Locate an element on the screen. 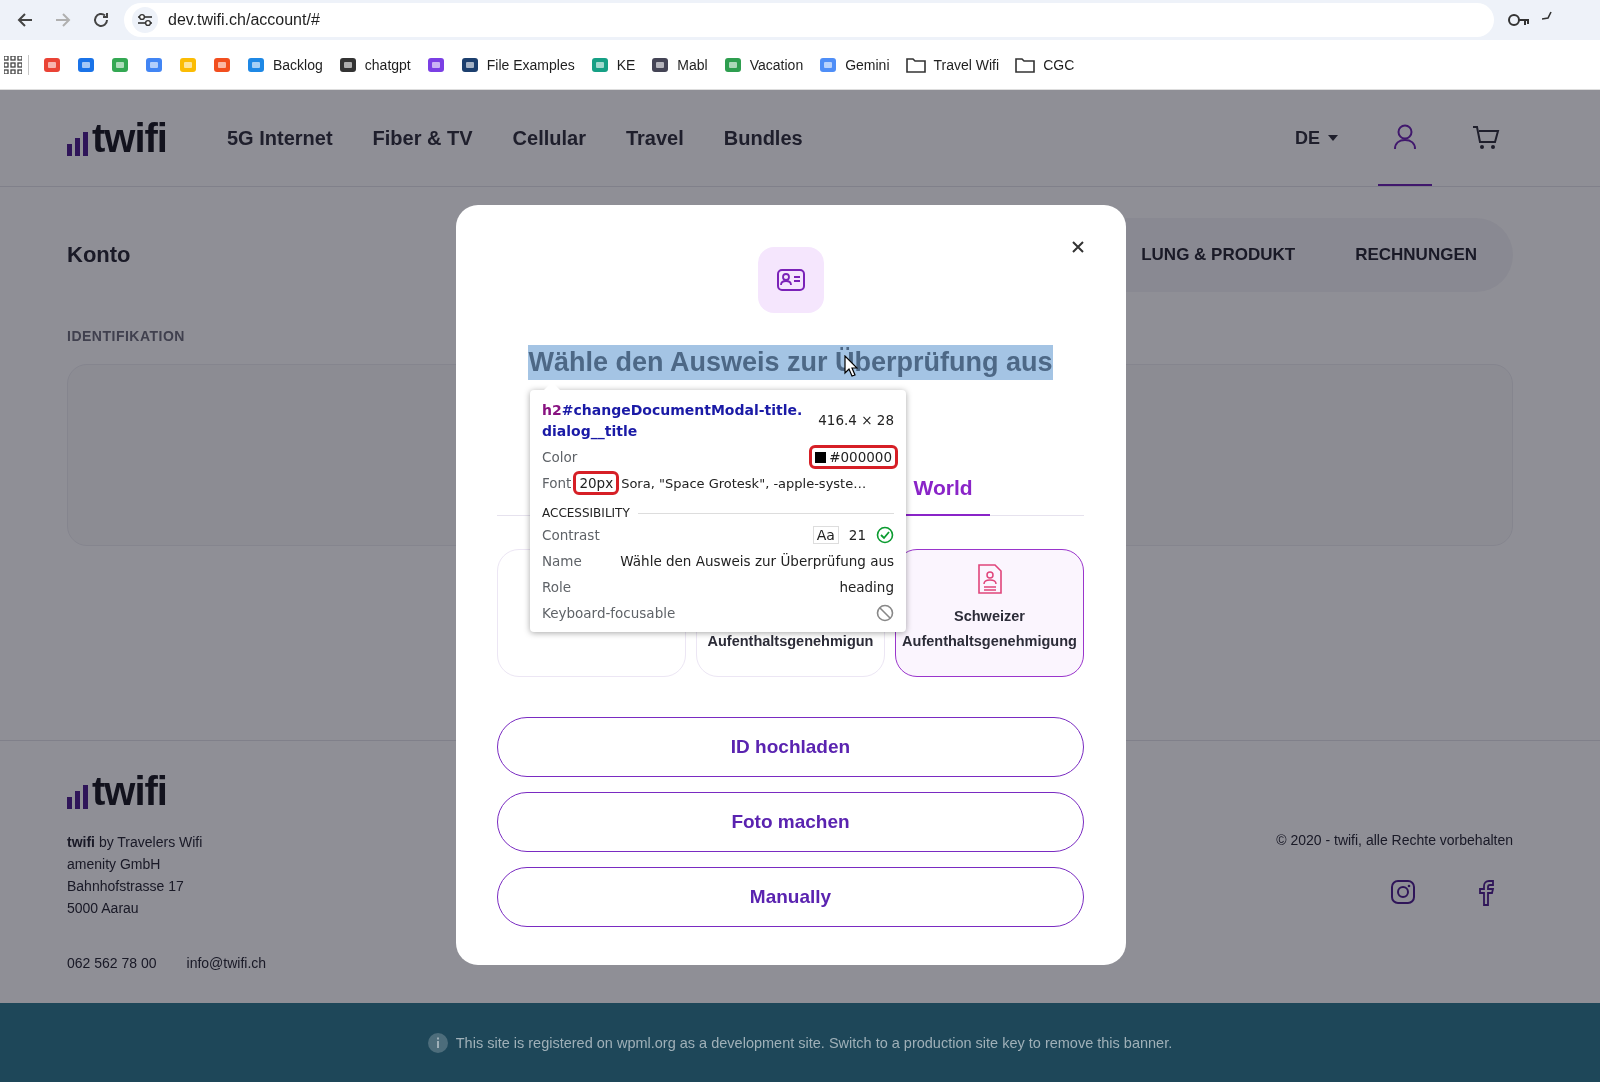 This screenshot has width=1600, height=1082. address-line: Bahnhofstrasse 17 is located at coordinates (126, 886).